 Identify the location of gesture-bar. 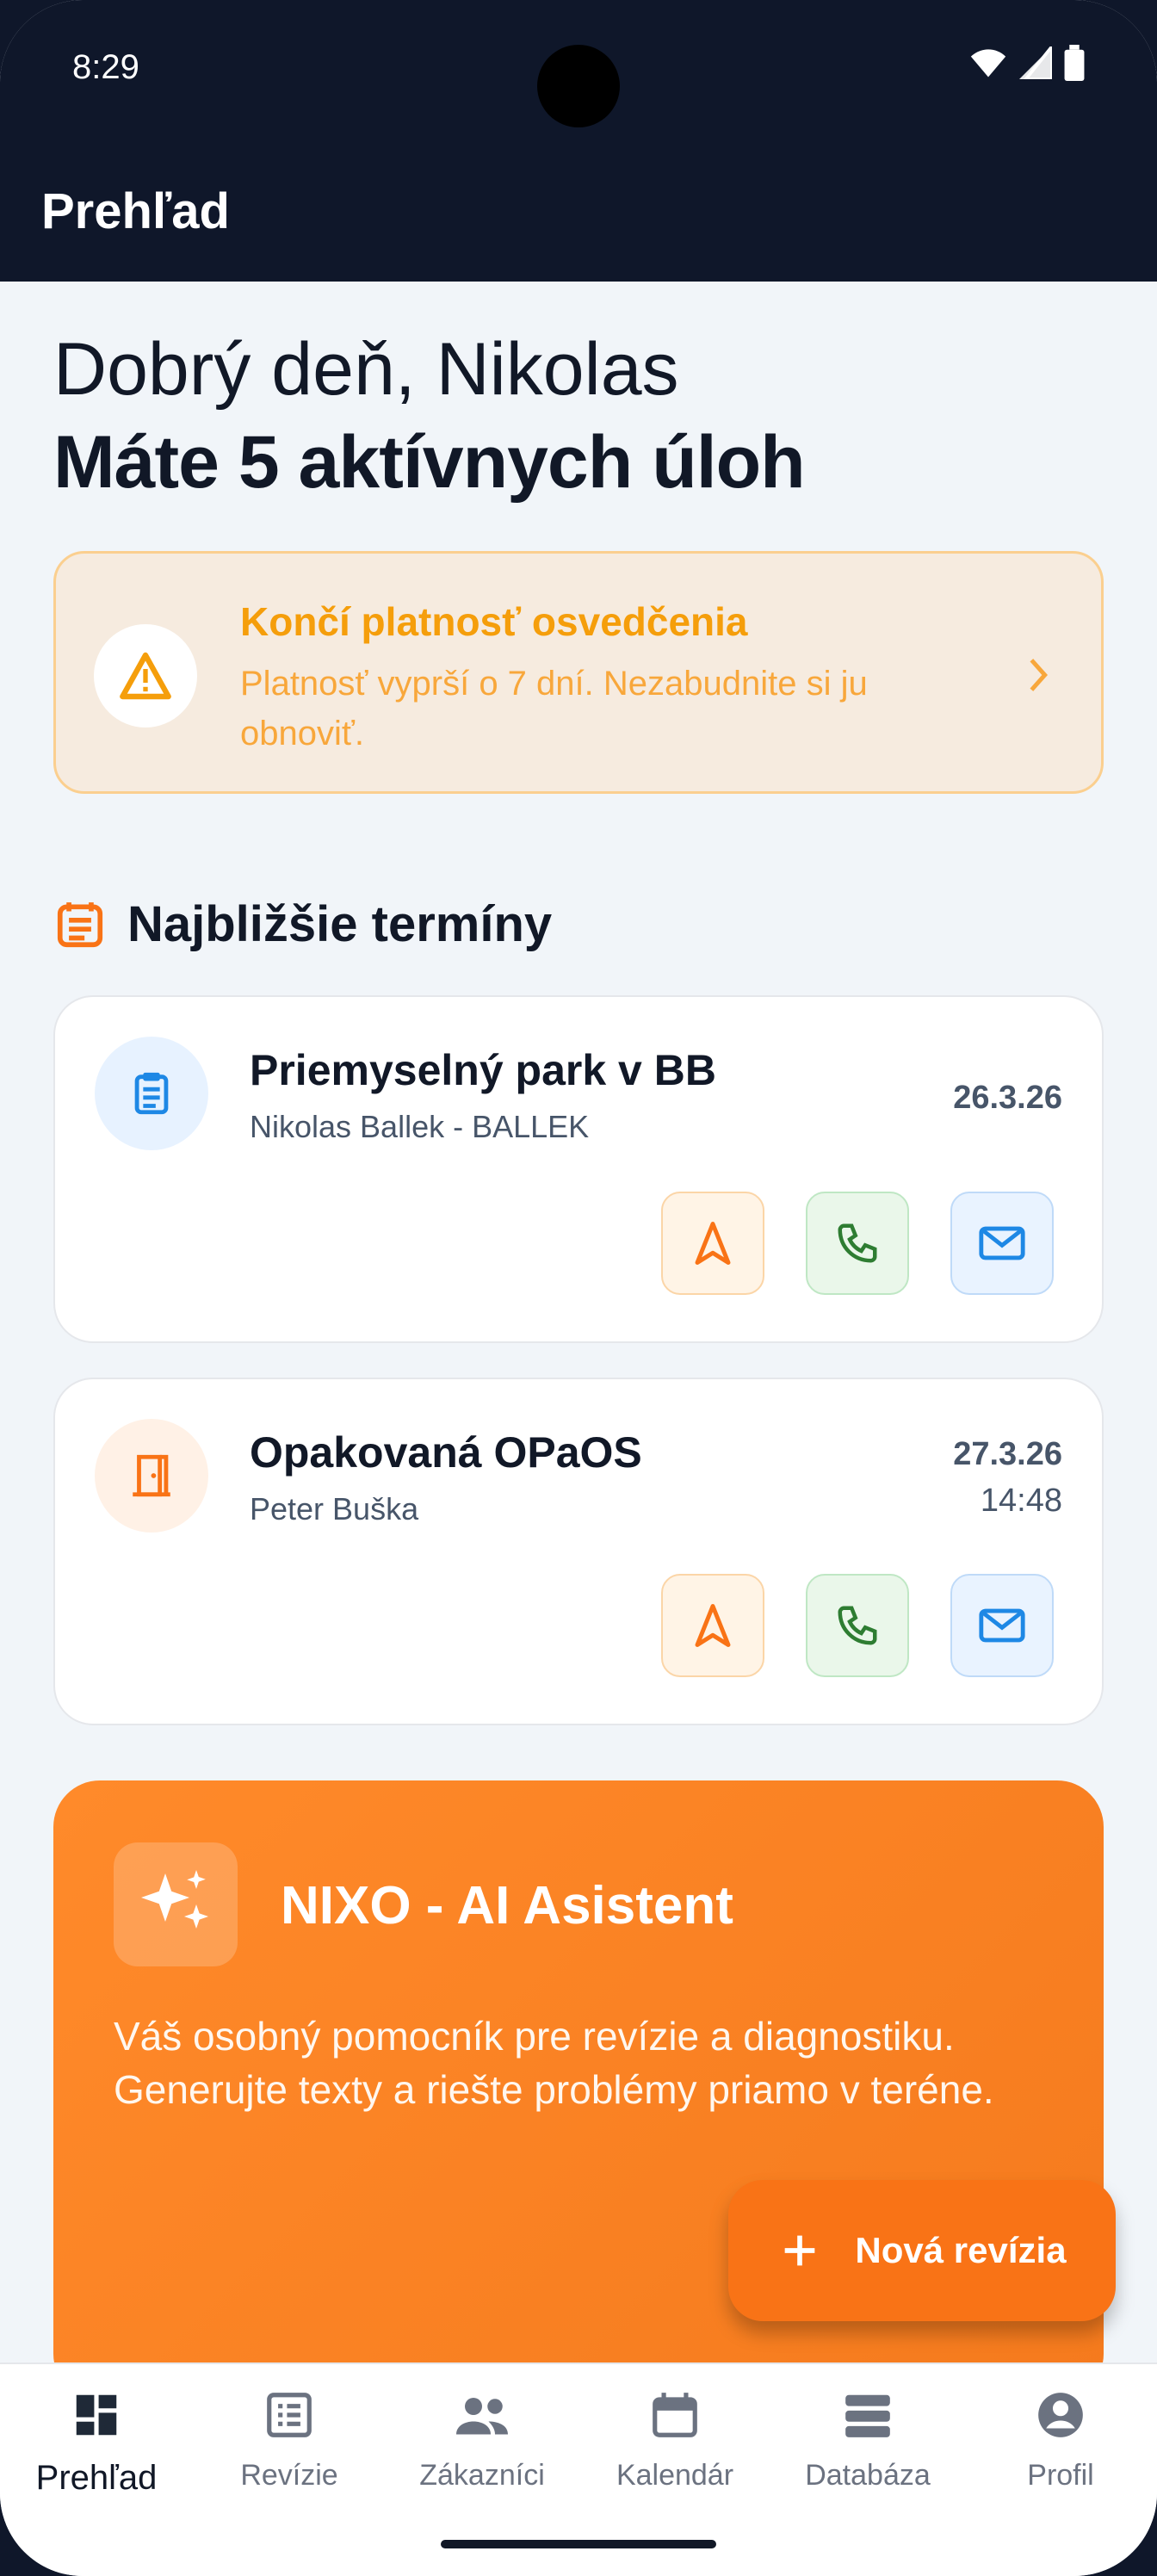
(579, 2544).